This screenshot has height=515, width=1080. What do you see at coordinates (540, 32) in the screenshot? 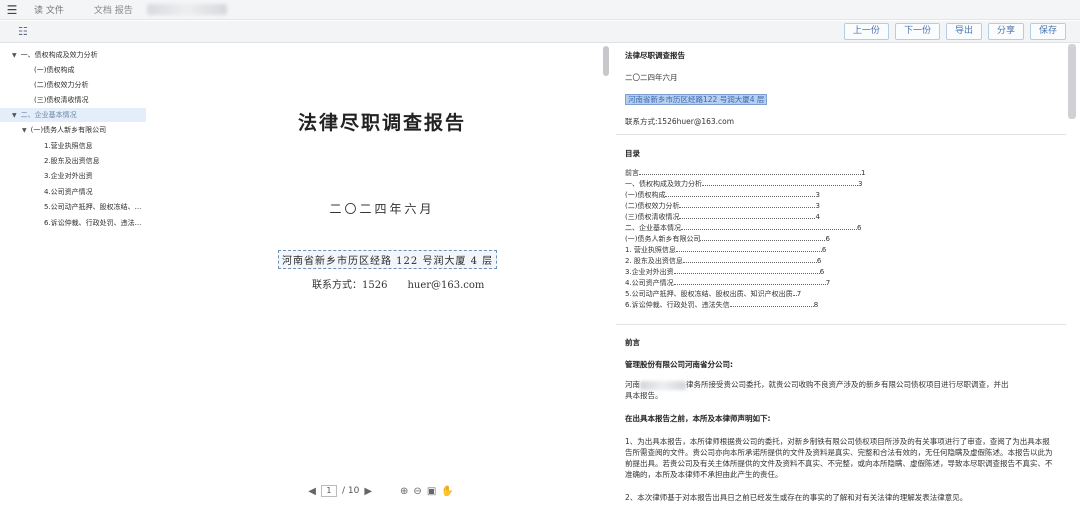
I see `toolbar: ☷ 上一份 下一份 导出 分享 保存` at bounding box center [540, 32].